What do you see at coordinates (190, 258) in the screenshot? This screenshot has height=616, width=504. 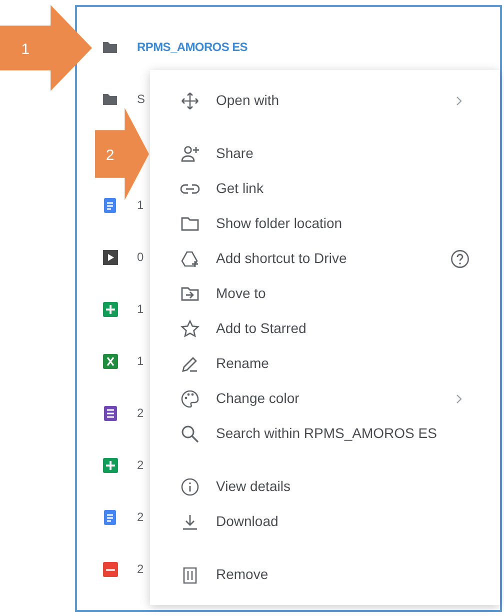 I see `drive-shortcut-icon` at bounding box center [190, 258].